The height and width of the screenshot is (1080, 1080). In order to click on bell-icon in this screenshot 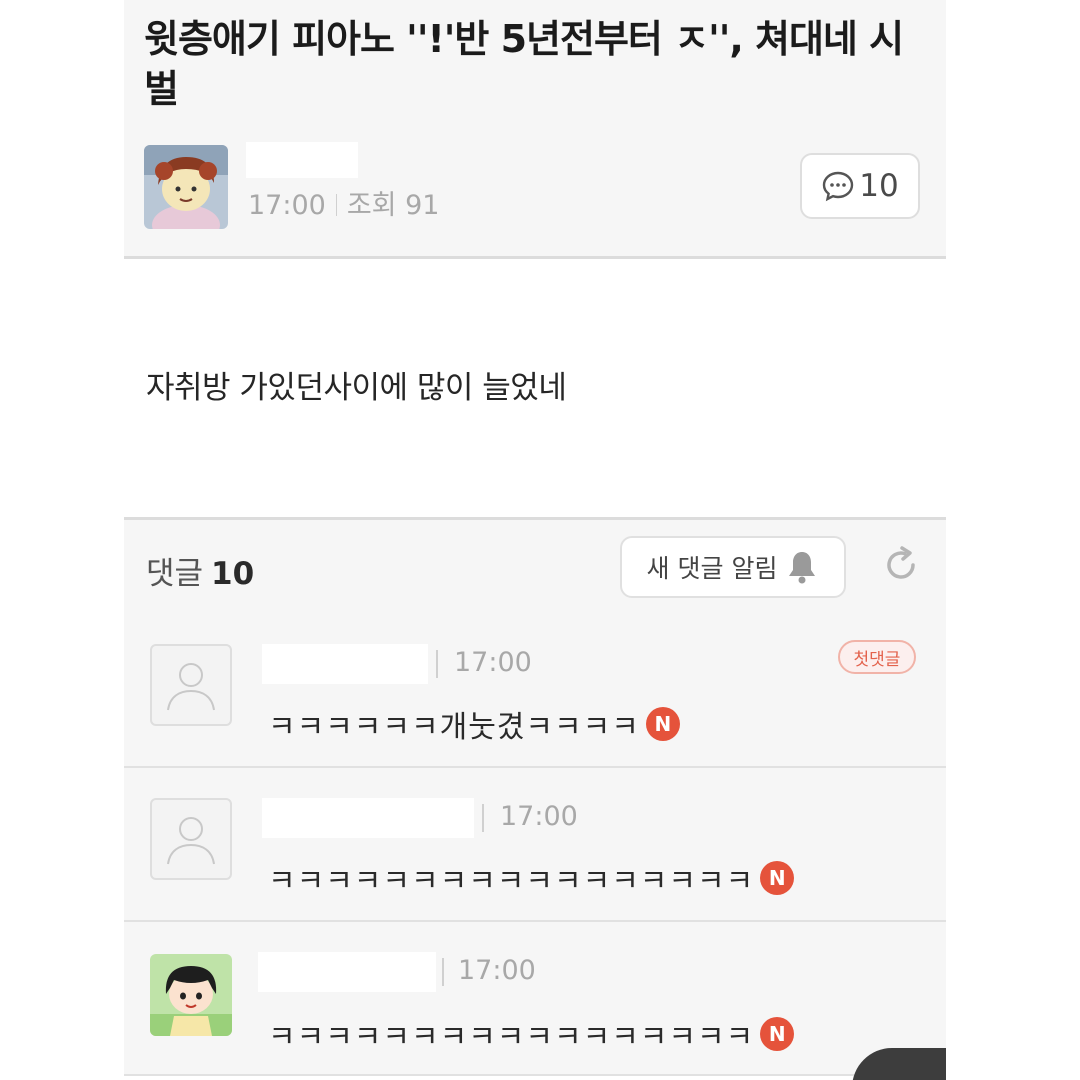, I will do `click(802, 568)`.